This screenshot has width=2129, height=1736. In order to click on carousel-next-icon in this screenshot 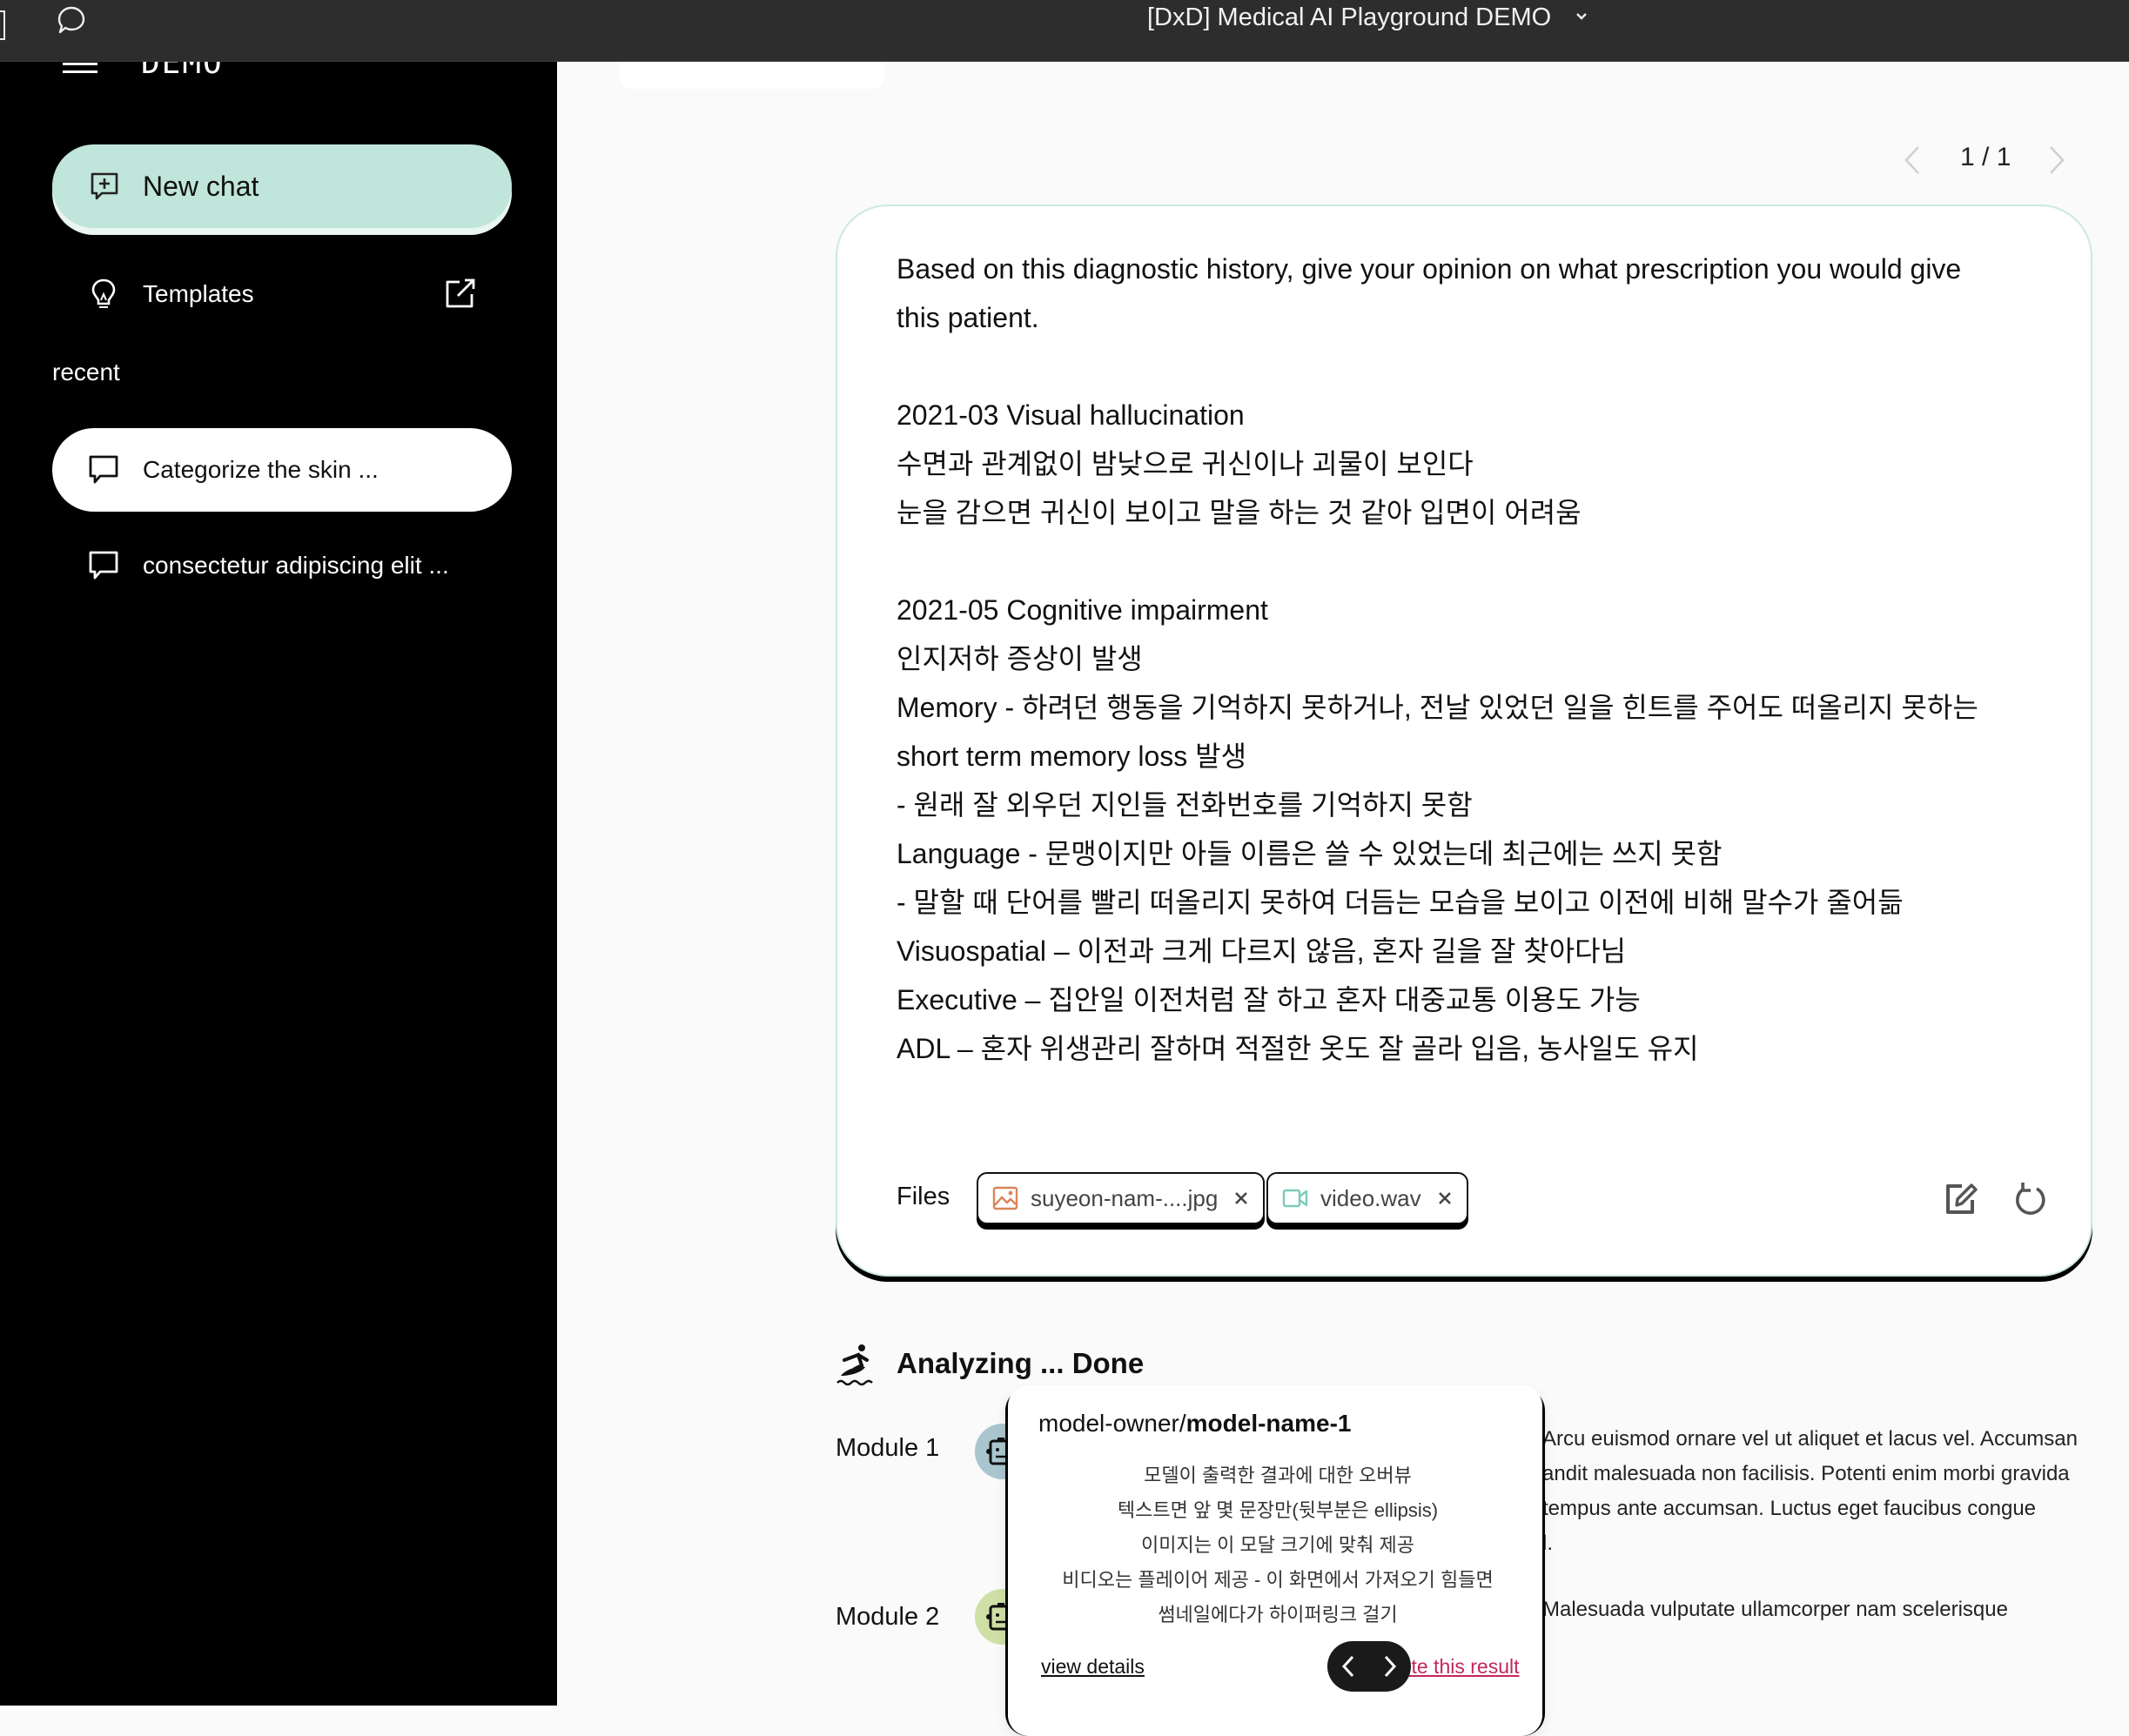, I will do `click(1390, 1667)`.